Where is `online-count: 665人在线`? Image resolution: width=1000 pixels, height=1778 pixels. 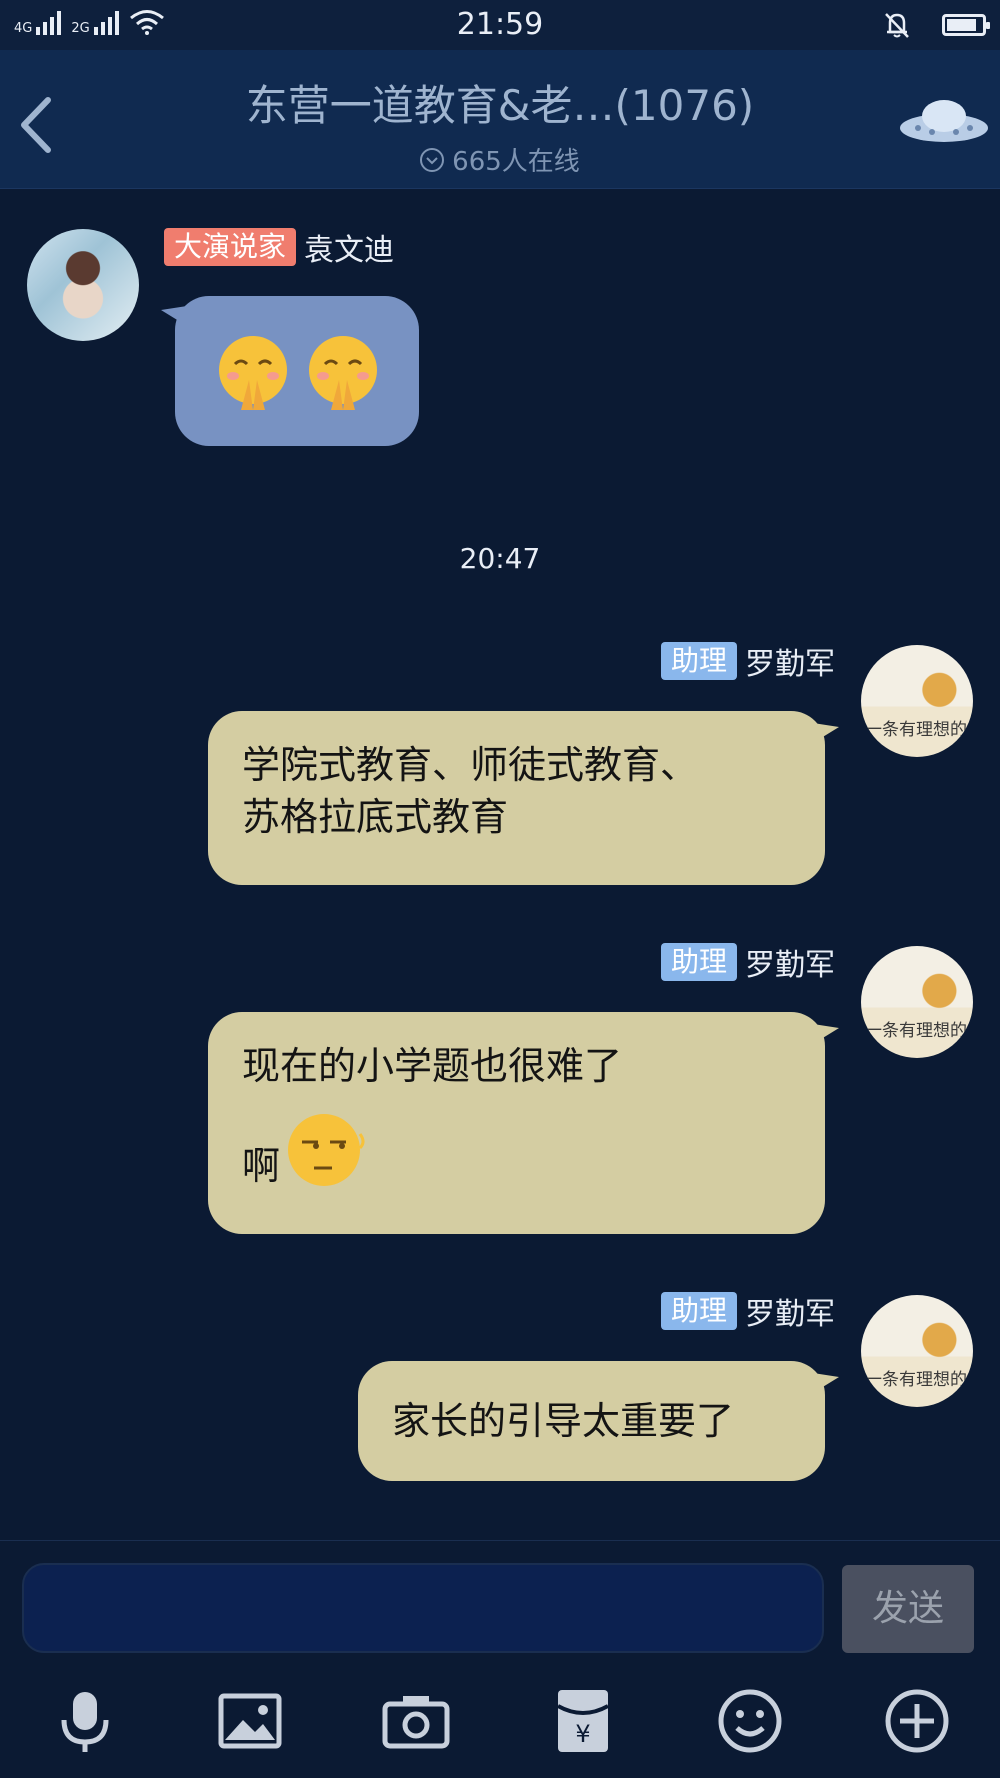 online-count: 665人在线 is located at coordinates (500, 159).